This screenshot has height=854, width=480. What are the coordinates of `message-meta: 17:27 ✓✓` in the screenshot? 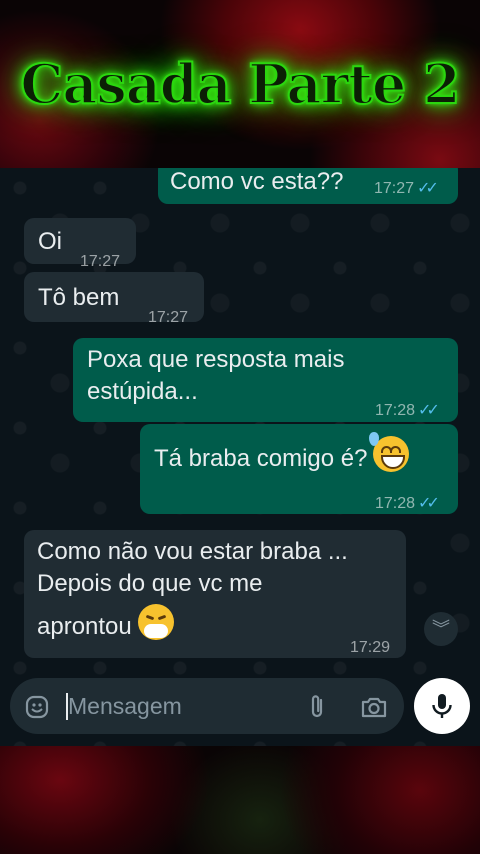 It's located at (406, 189).